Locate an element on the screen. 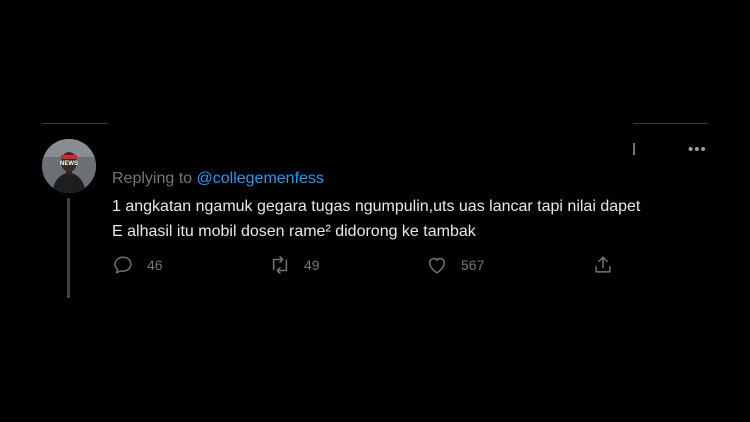  avatar: NEWS is located at coordinates (69, 166).